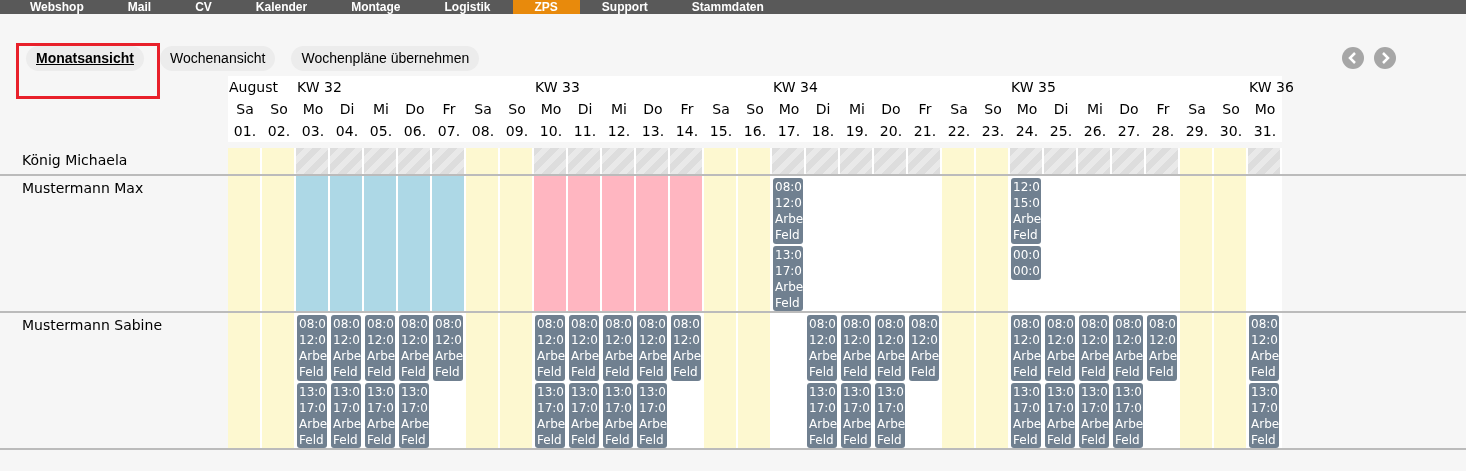 This screenshot has height=471, width=1466. What do you see at coordinates (727, 7) in the screenshot?
I see `nav-tab: Stammdaten` at bounding box center [727, 7].